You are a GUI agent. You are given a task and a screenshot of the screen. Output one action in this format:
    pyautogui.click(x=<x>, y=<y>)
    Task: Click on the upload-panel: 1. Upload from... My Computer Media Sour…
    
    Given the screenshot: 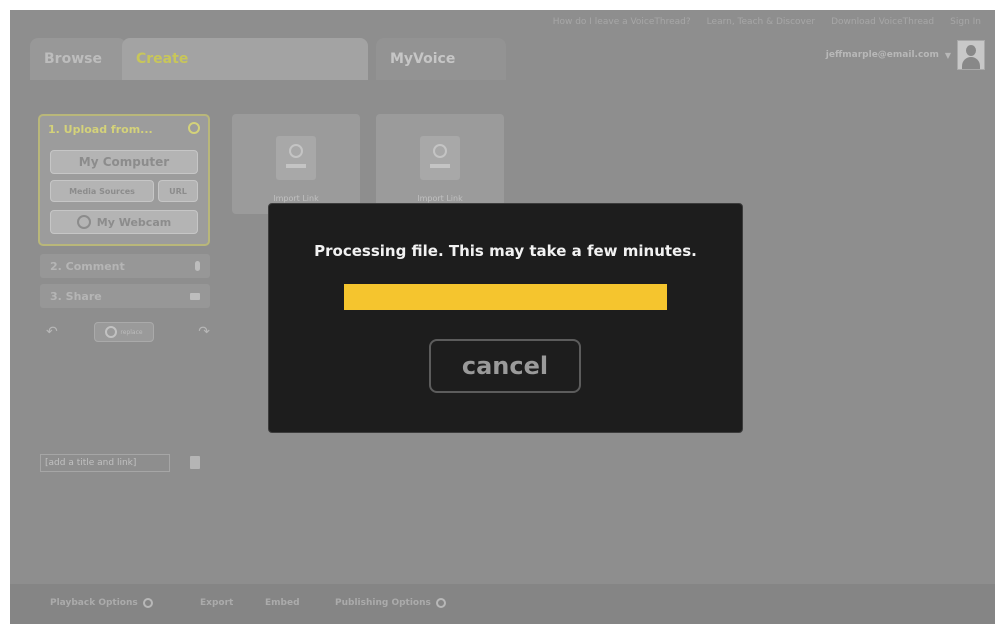 What is the action you would take?
    pyautogui.click(x=124, y=180)
    